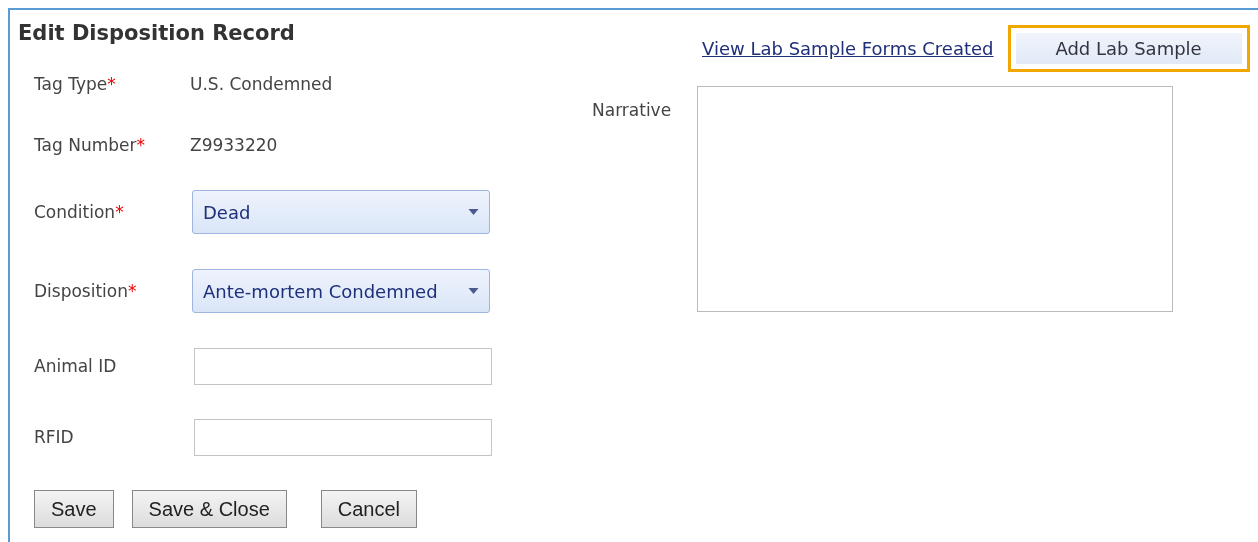 Image resolution: width=1258 pixels, height=542 pixels. Describe the element at coordinates (234, 145) in the screenshot. I see `field-value: Z9933220` at that location.